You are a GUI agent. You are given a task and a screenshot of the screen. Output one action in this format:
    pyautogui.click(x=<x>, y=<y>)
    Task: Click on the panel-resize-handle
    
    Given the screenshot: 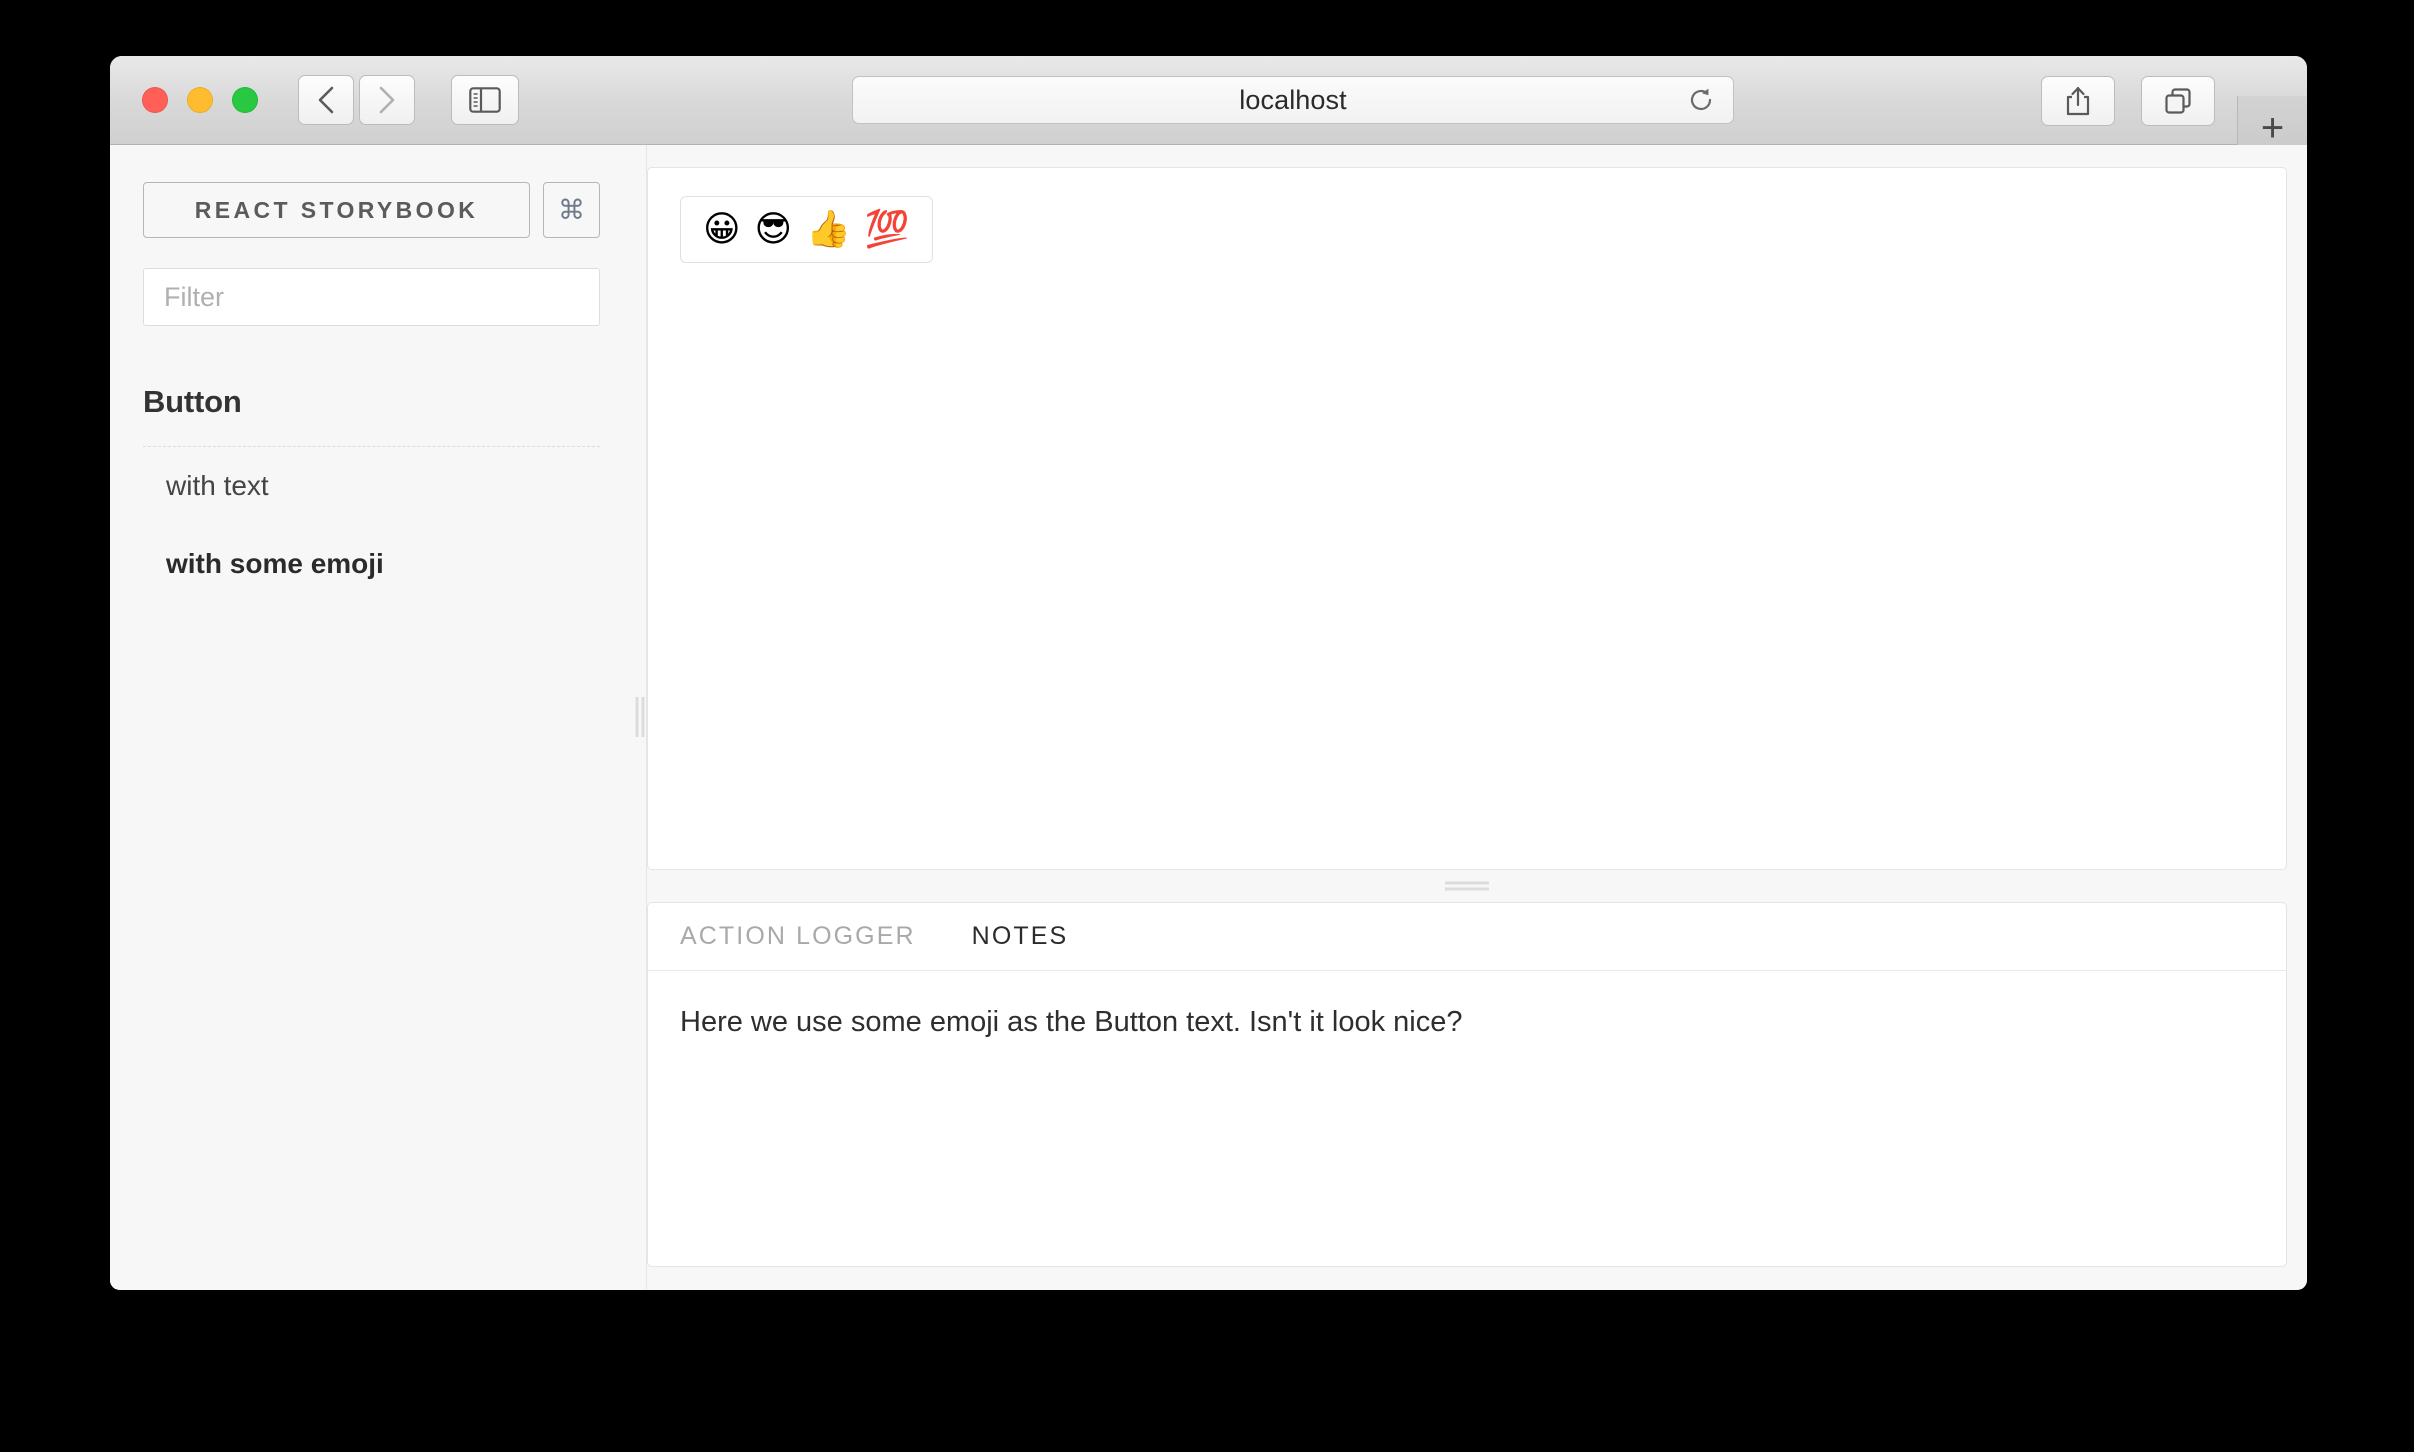 What is the action you would take?
    pyautogui.click(x=1467, y=886)
    